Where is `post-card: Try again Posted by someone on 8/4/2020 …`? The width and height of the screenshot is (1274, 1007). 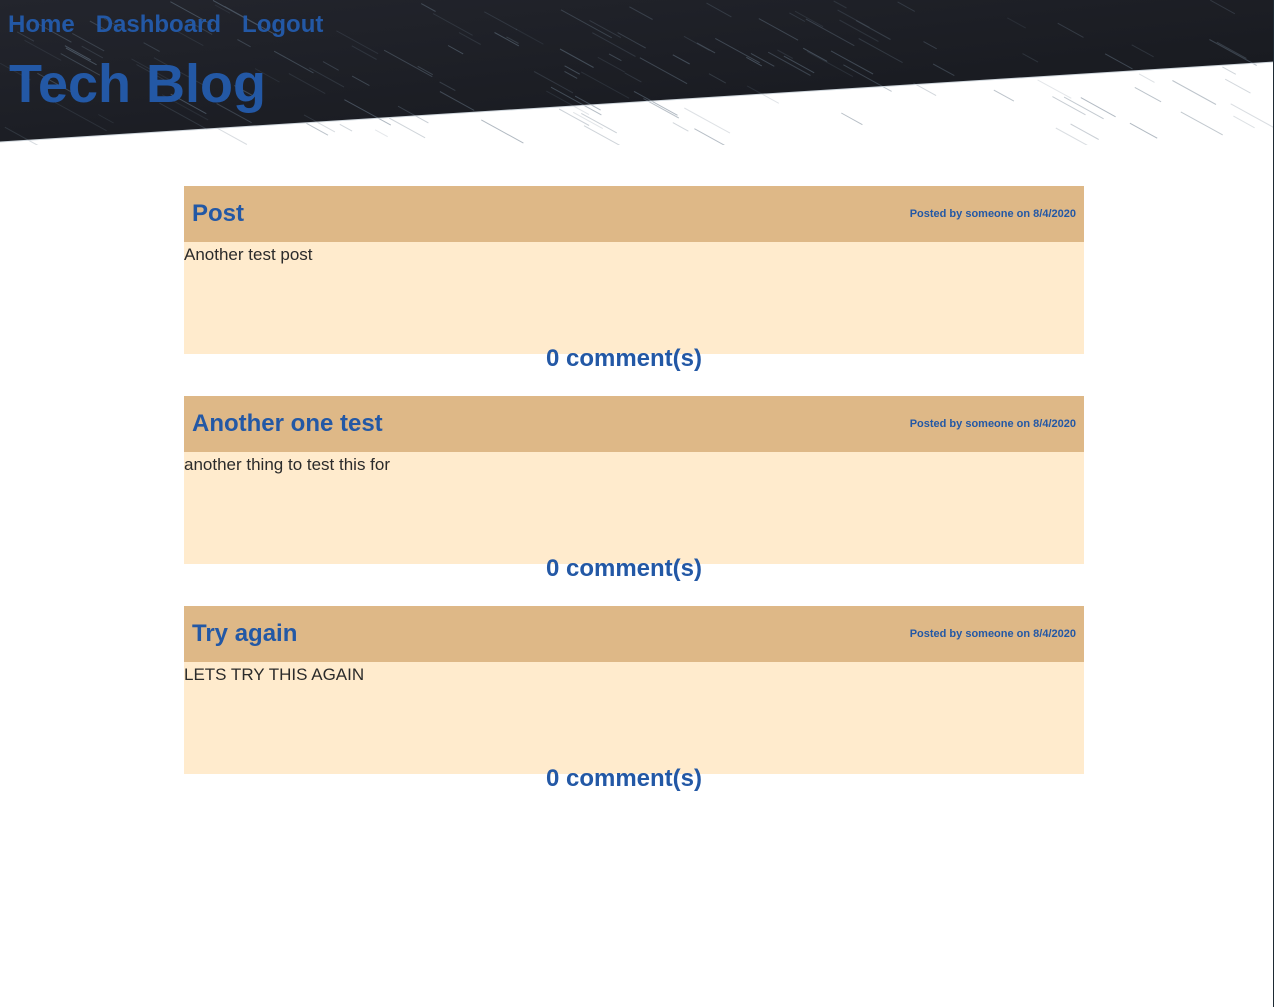 post-card: Try again Posted by someone on 8/4/2020 … is located at coordinates (634, 711).